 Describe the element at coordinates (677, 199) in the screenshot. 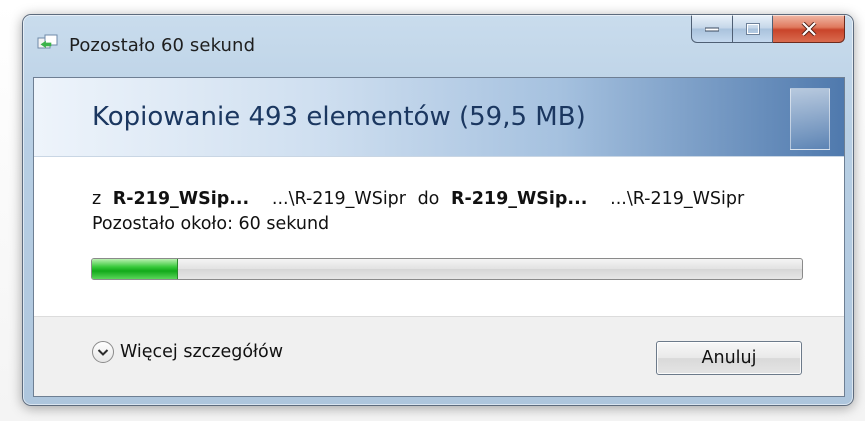

I see `destination-path: ...\R-219_WSipr` at that location.